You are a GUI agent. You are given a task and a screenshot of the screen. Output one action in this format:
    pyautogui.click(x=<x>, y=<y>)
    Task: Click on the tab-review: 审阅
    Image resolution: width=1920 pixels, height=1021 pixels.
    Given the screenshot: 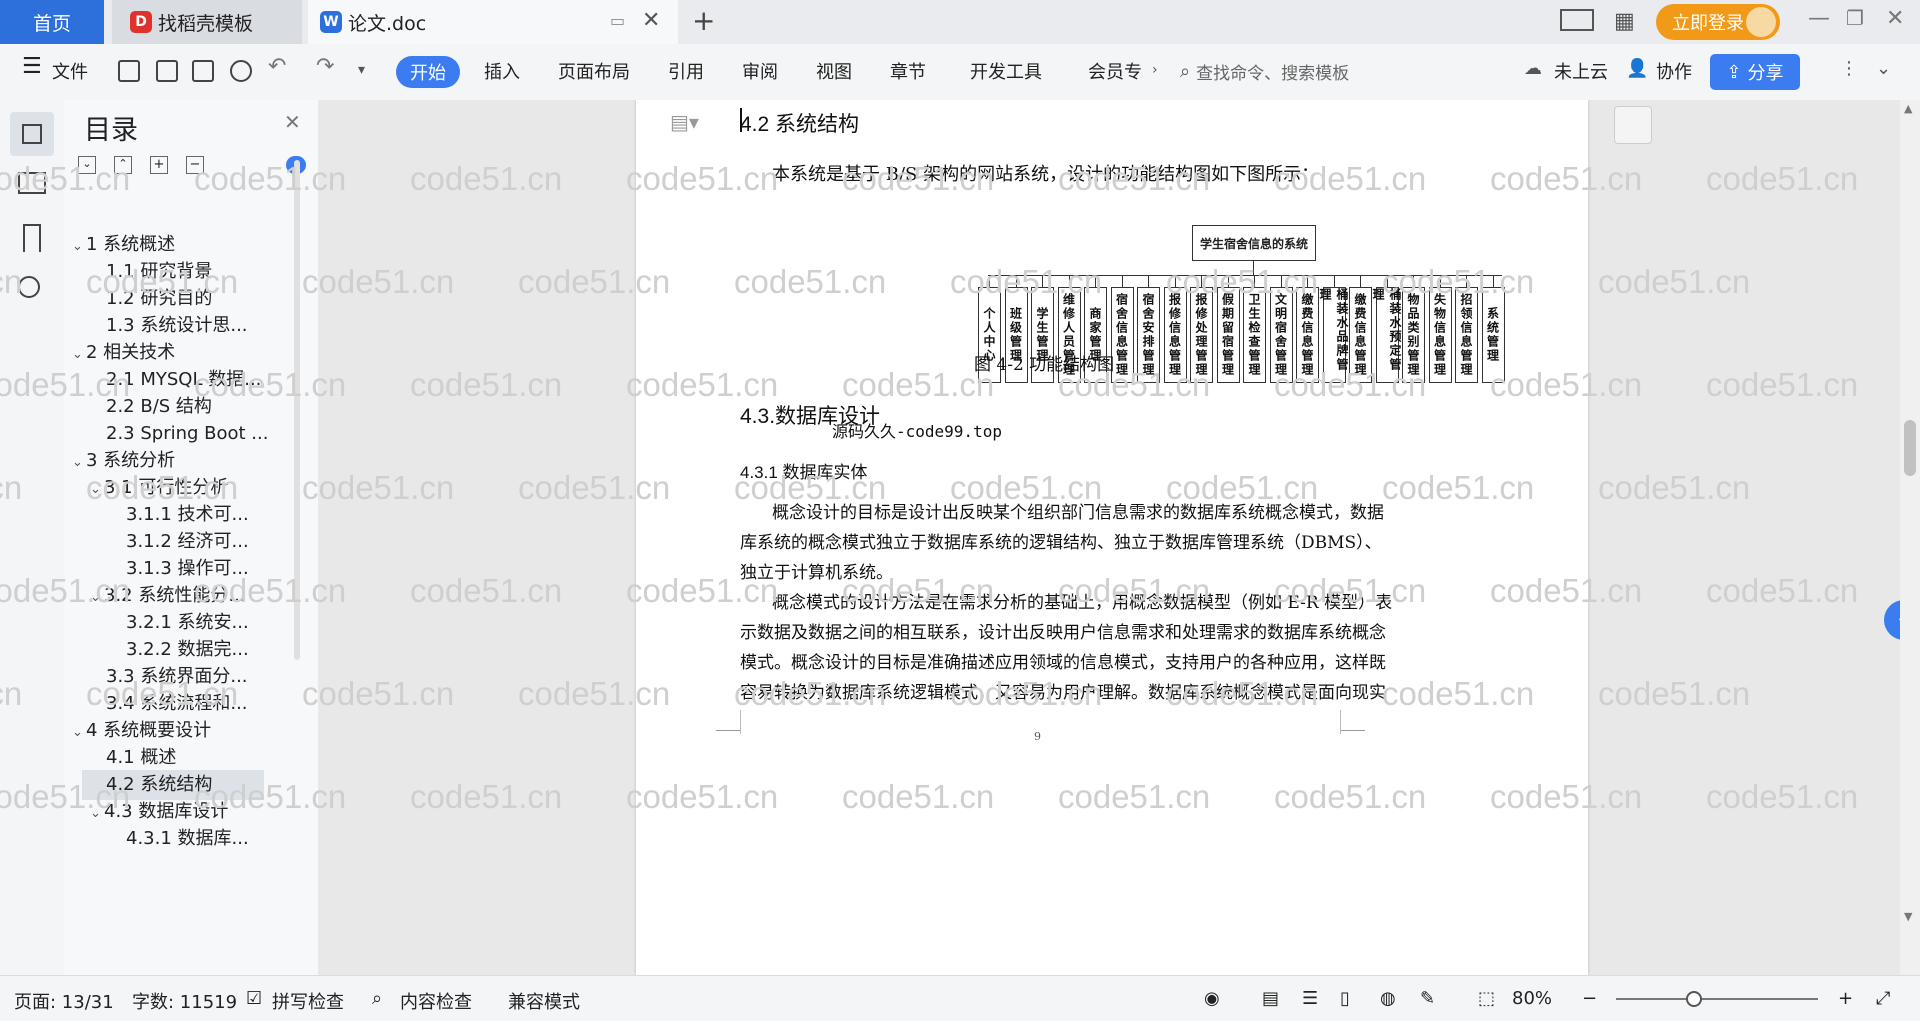 What is the action you would take?
    pyautogui.click(x=760, y=71)
    